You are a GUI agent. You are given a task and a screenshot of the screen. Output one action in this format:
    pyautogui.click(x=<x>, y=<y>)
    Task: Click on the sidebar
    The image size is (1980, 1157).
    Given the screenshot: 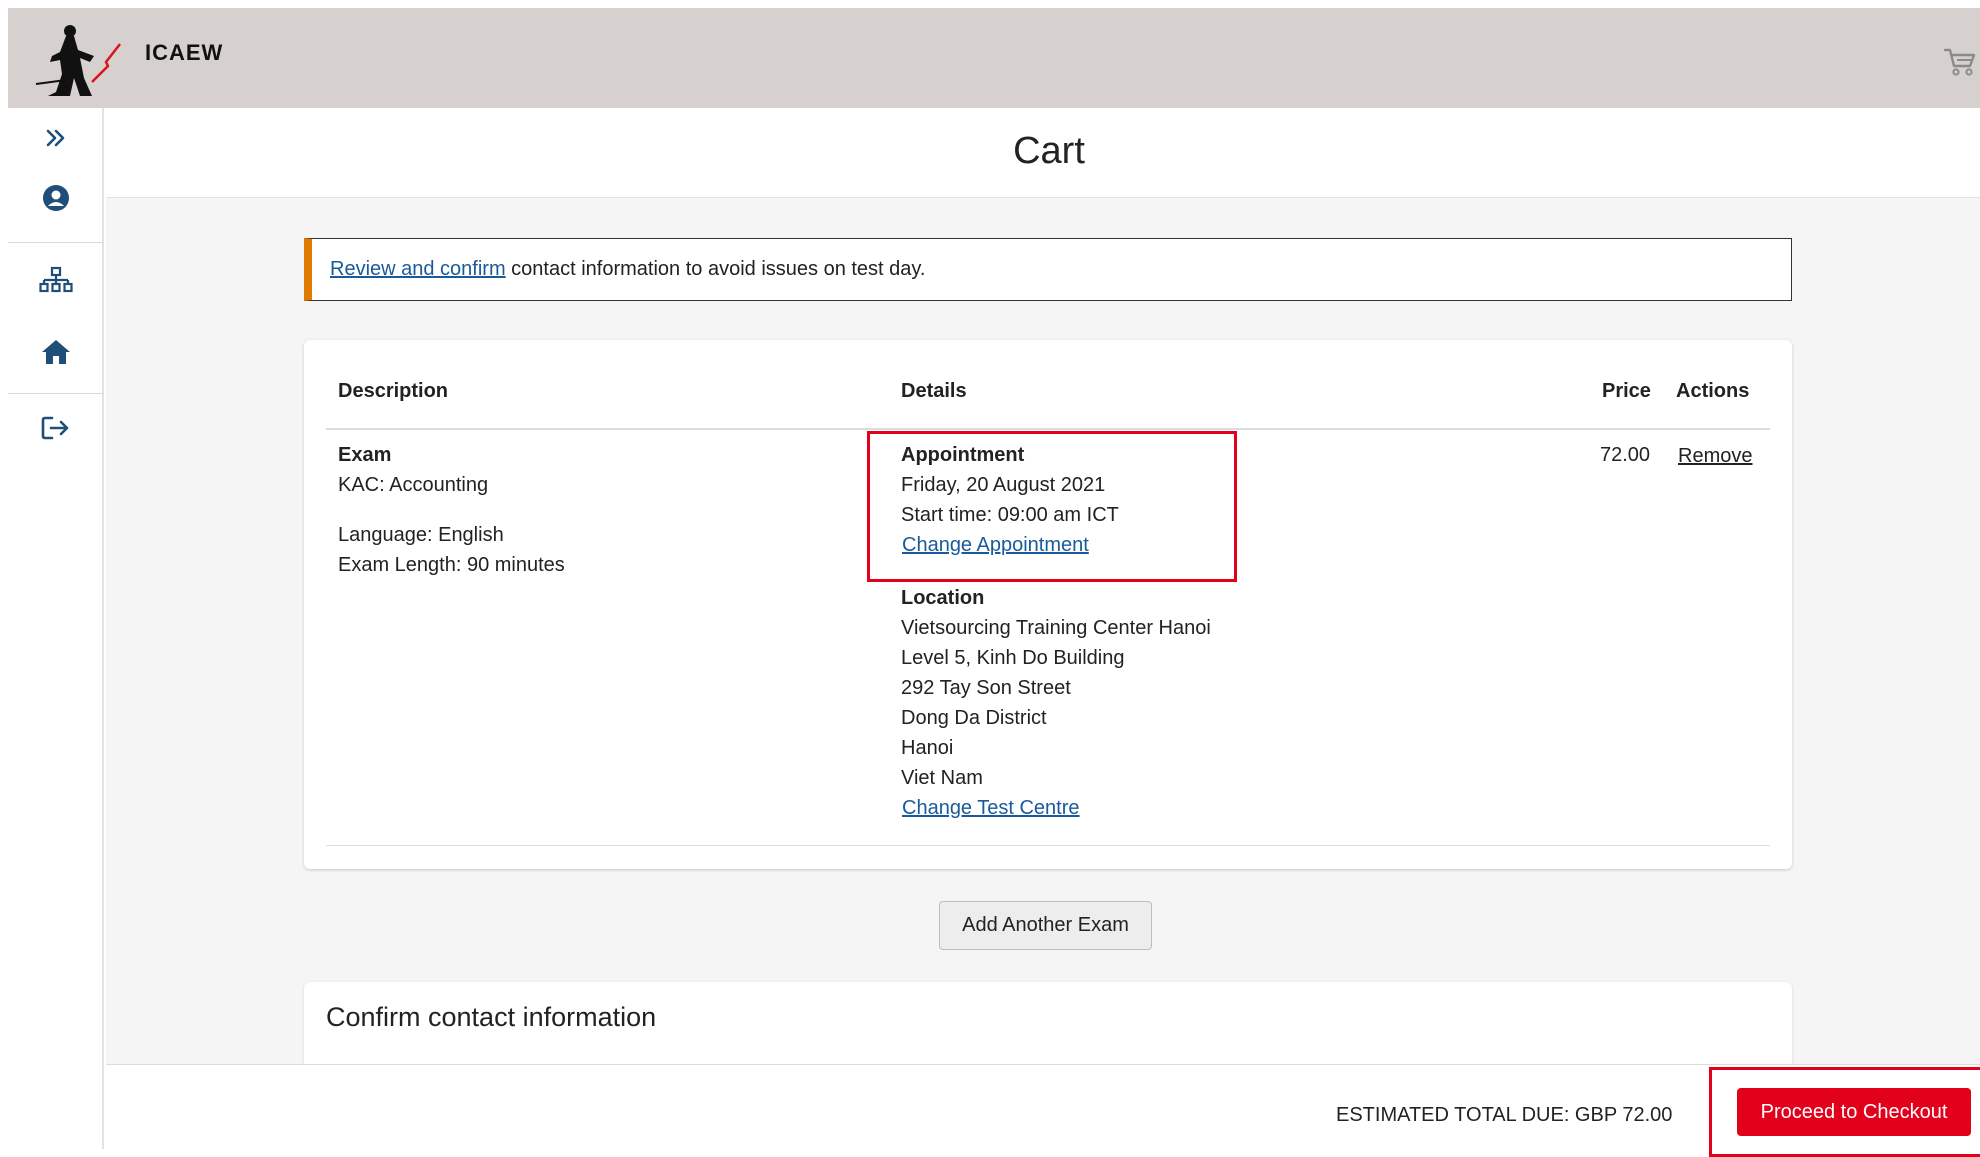 What is the action you would take?
    pyautogui.click(x=56, y=628)
    